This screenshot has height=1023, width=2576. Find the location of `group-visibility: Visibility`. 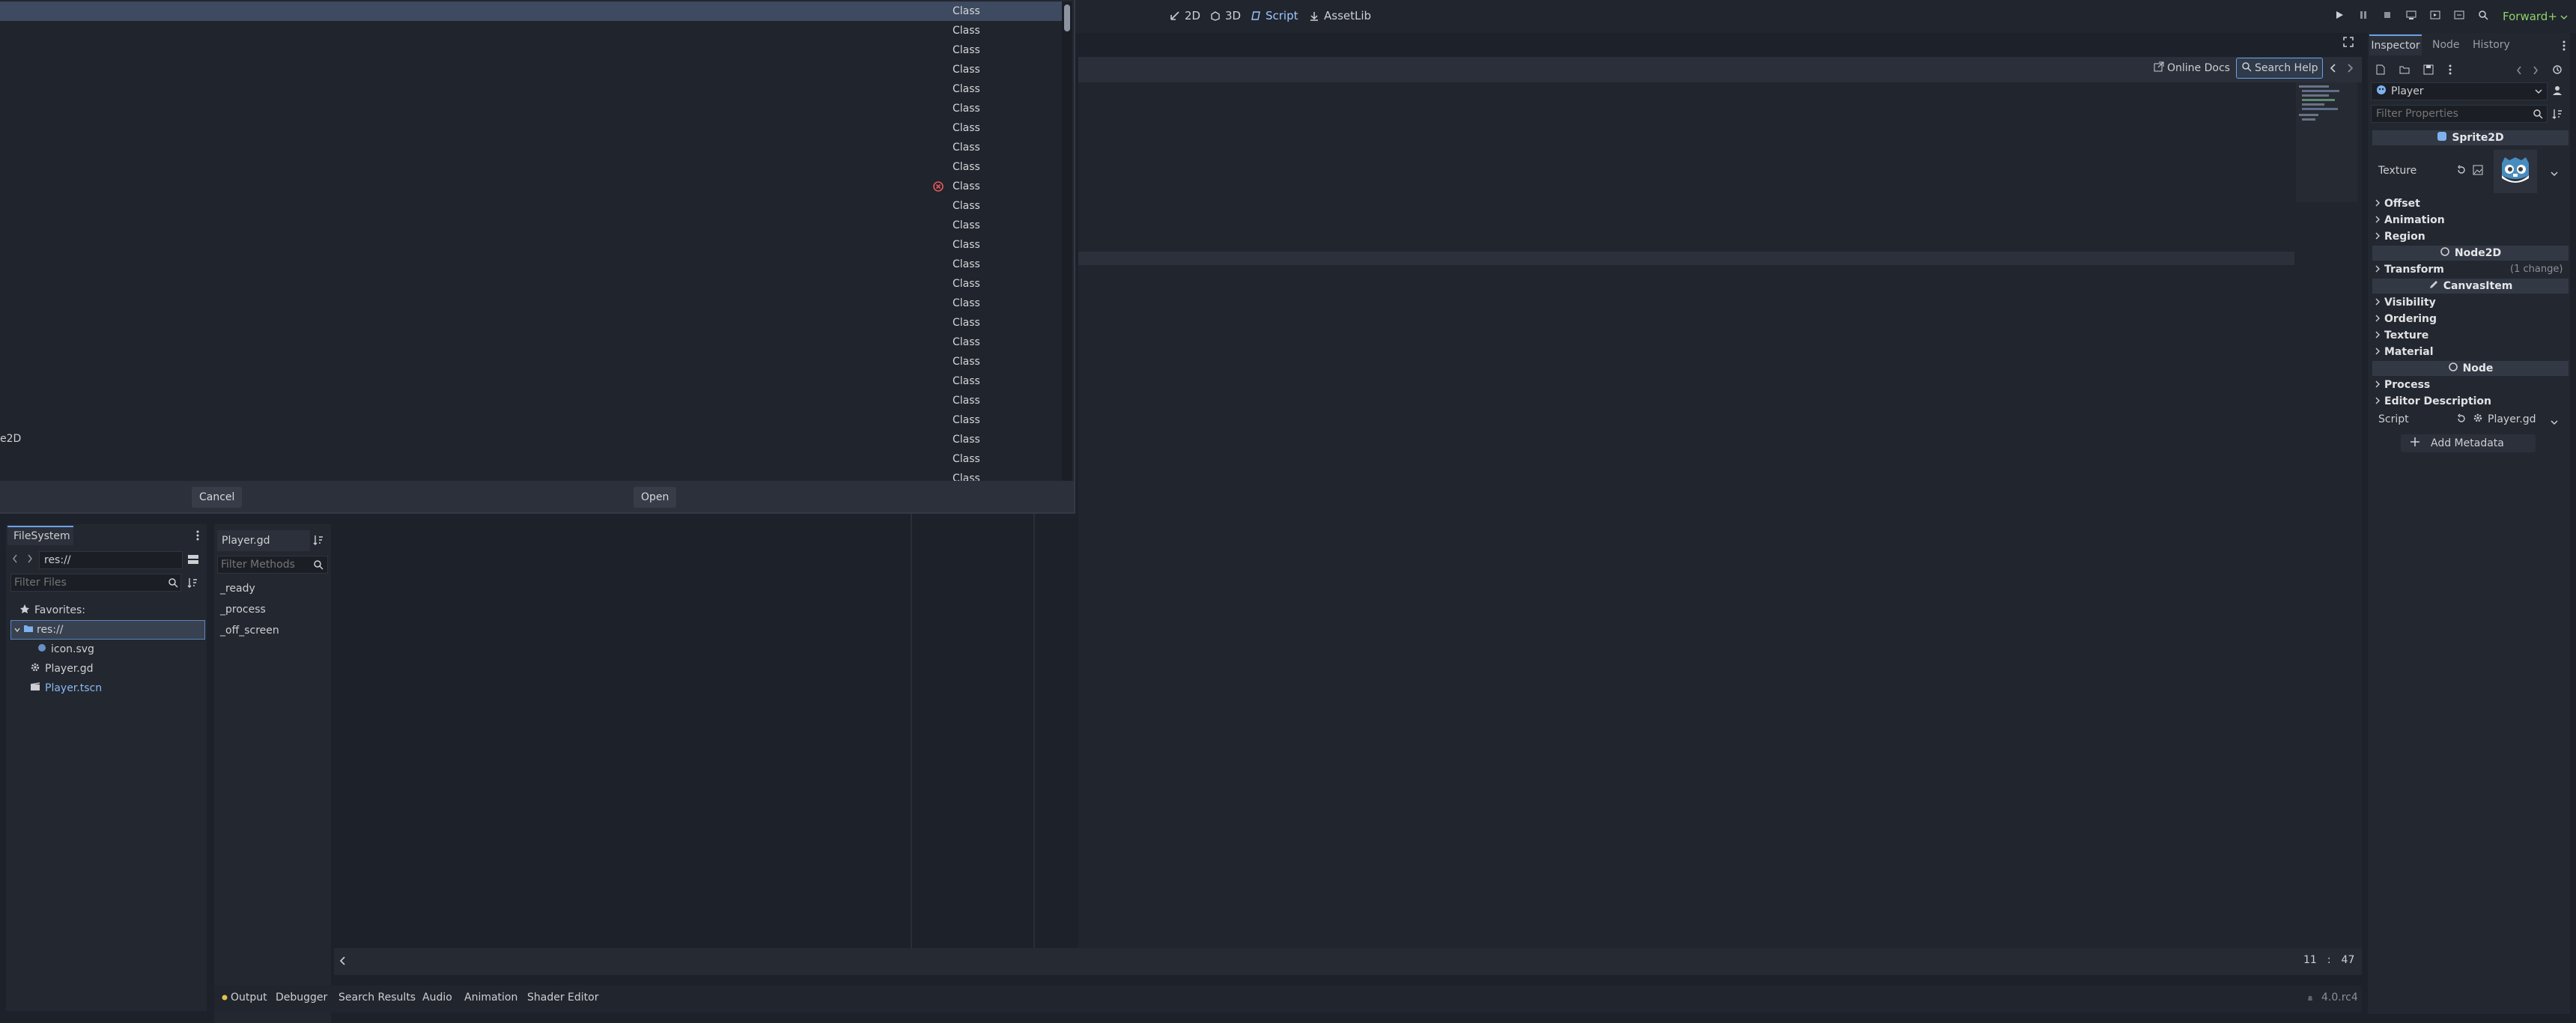

group-visibility: Visibility is located at coordinates (2405, 303).